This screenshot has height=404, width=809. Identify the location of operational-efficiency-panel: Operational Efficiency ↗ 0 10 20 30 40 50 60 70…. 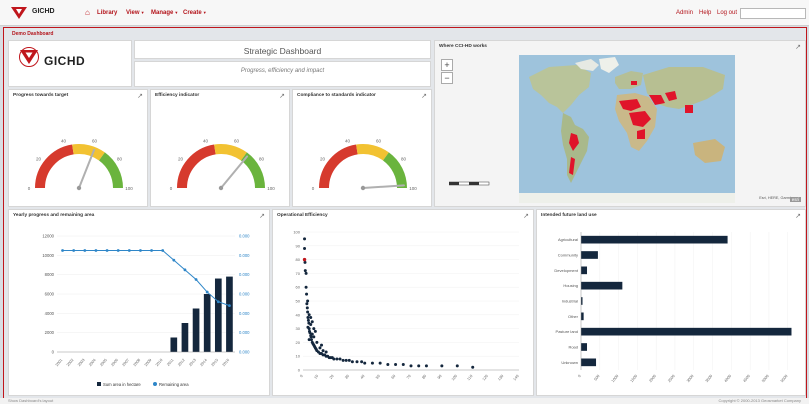
(403, 302).